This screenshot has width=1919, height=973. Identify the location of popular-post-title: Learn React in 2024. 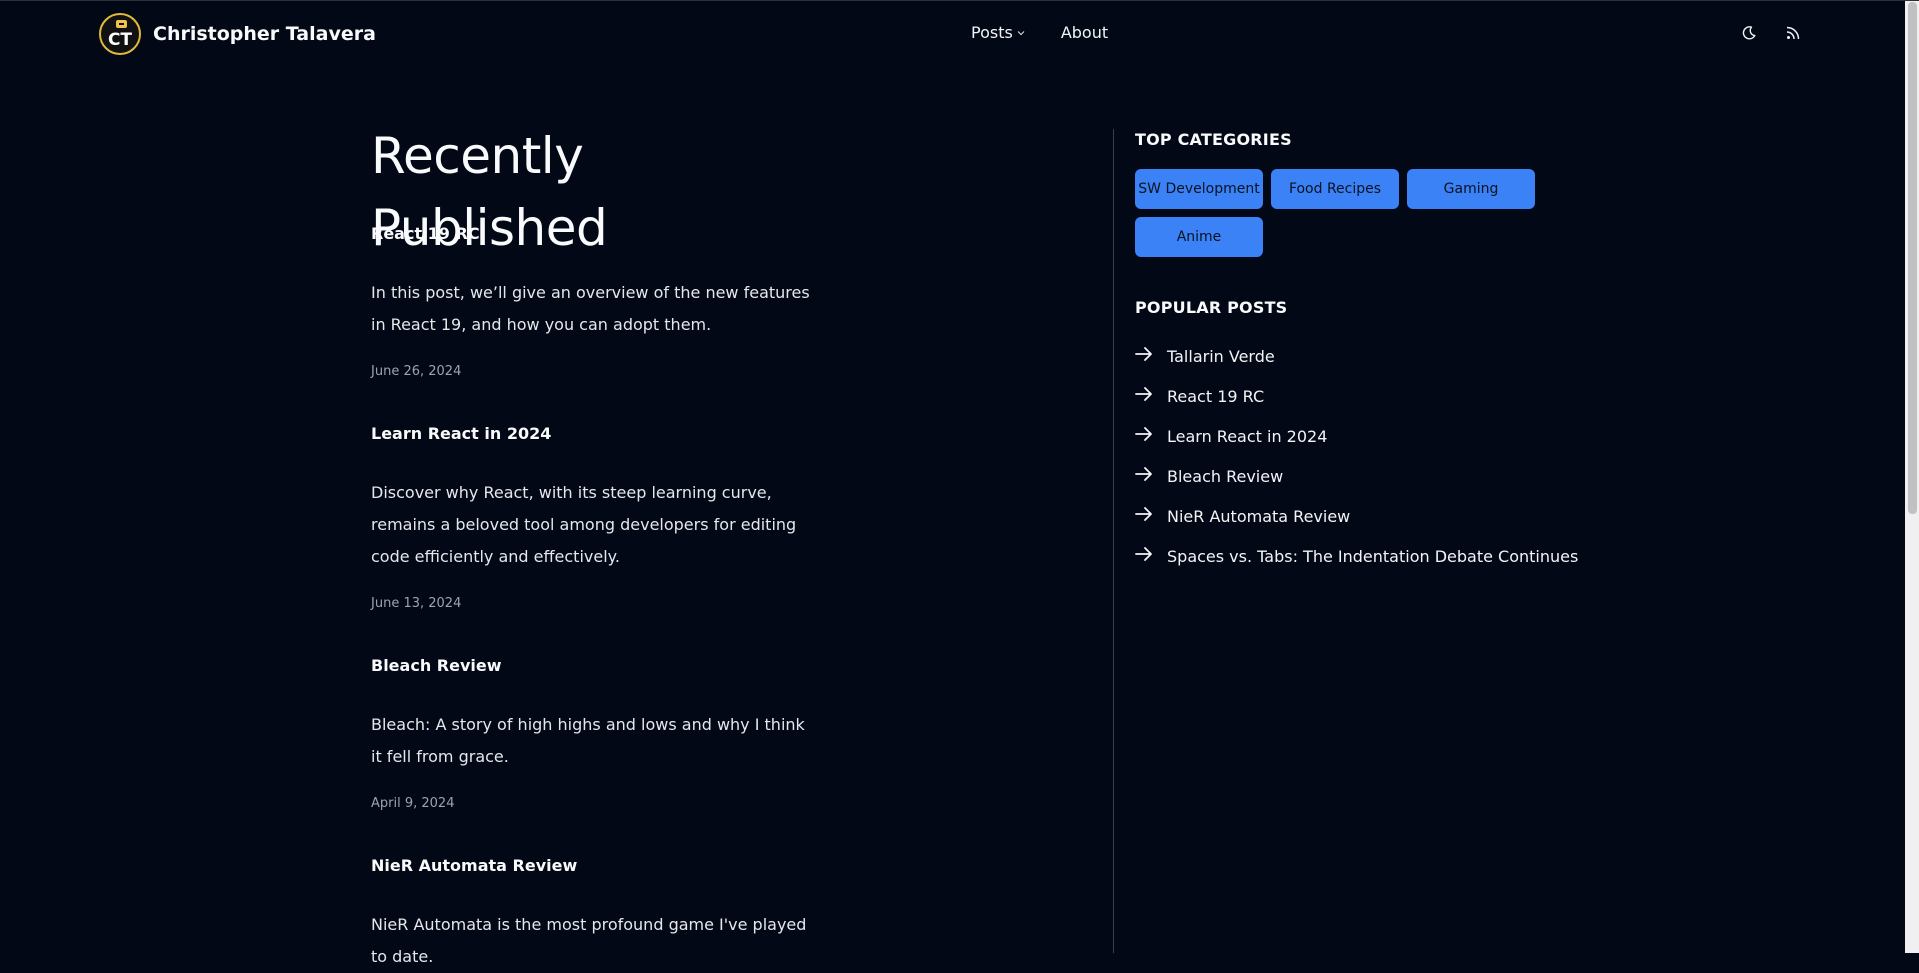
(1247, 436).